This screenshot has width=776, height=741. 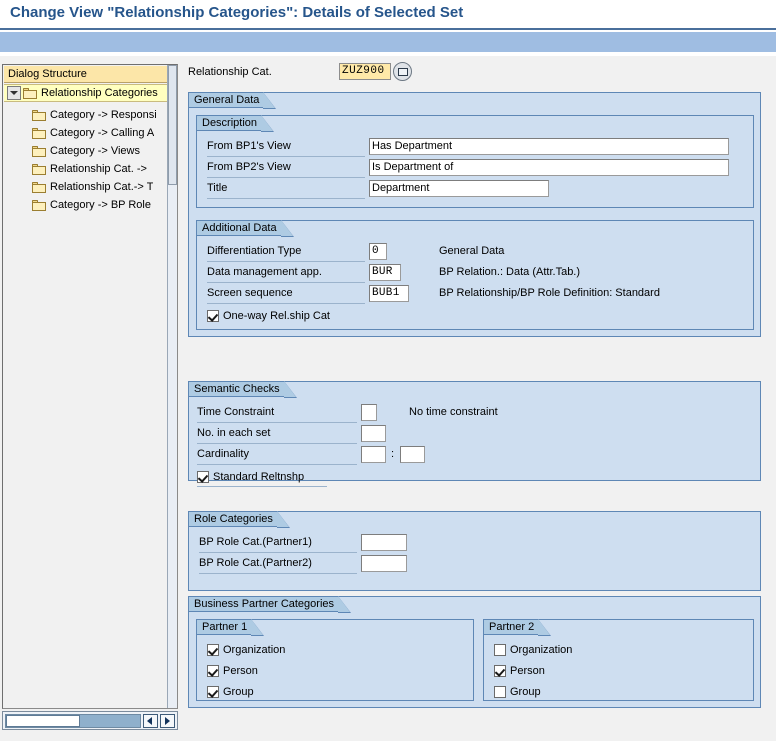 I want to click on time-constraint-input, so click(x=369, y=412).